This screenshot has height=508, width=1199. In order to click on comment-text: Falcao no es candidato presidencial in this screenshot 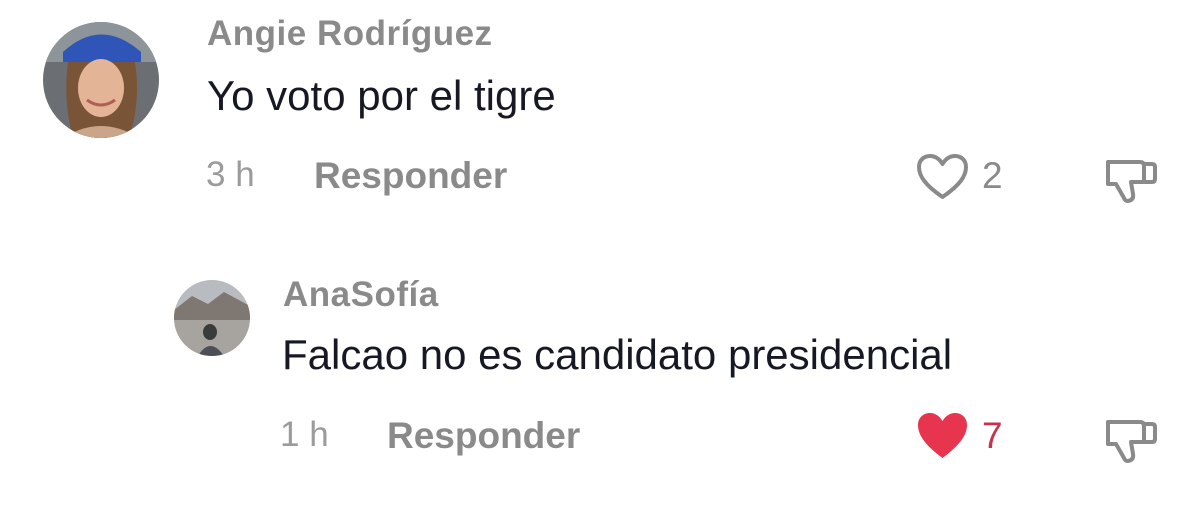, I will do `click(617, 354)`.